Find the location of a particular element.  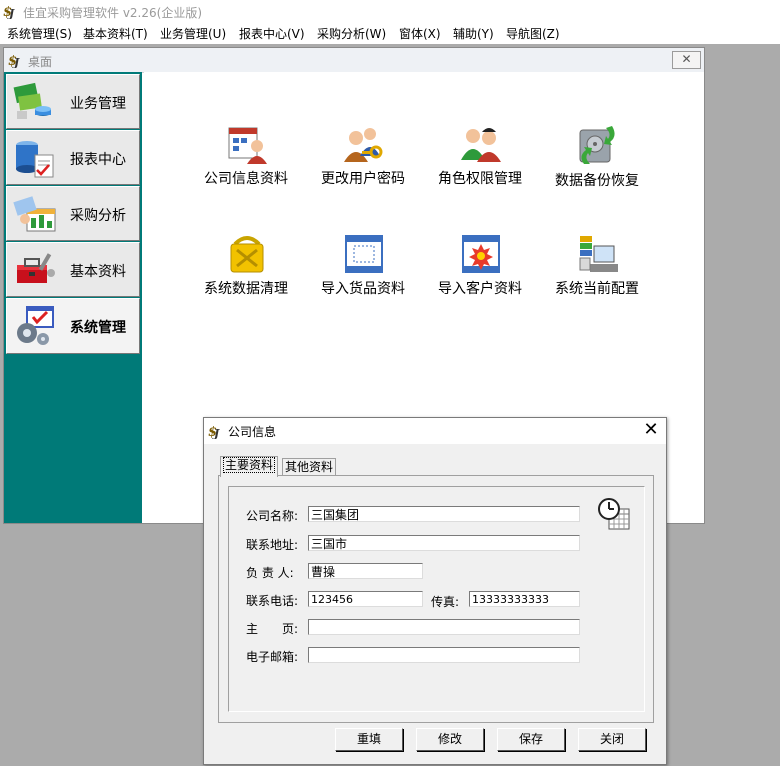

tab-label: 主要资料 is located at coordinates (249, 465).